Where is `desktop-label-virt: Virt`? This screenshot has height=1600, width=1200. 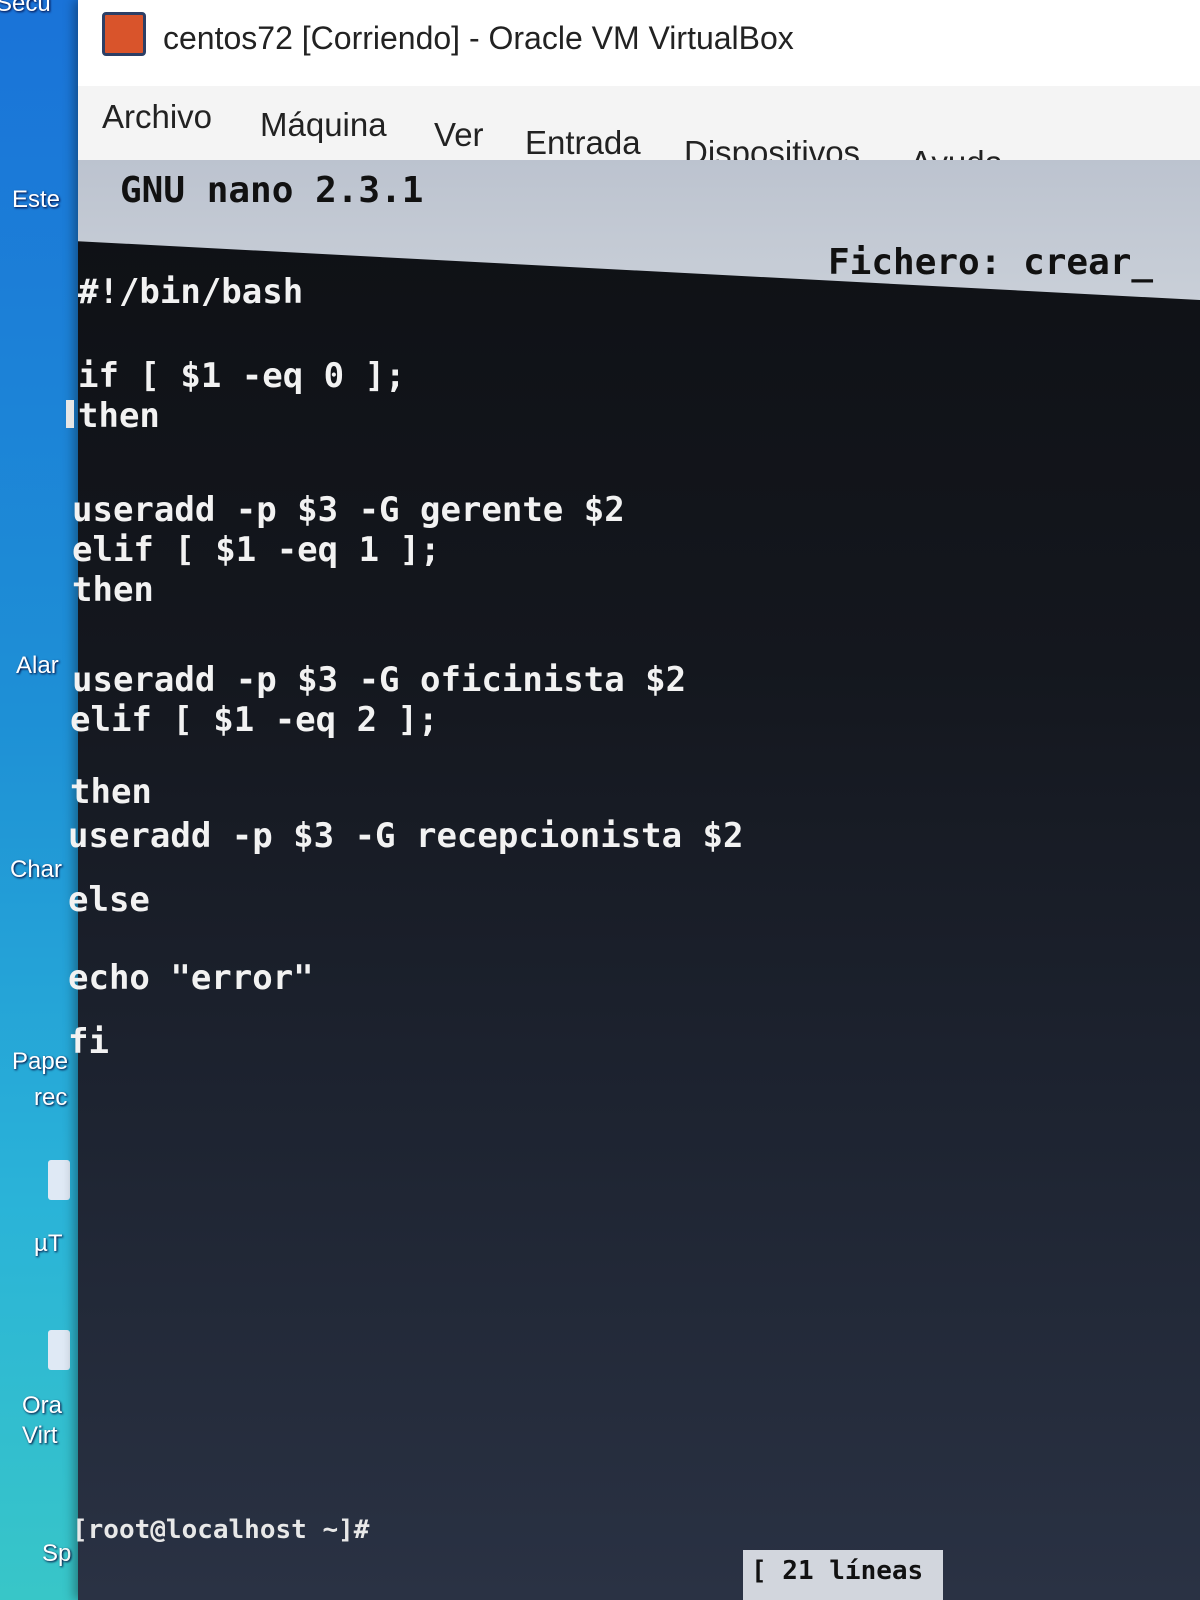 desktop-label-virt: Virt is located at coordinates (40, 1436).